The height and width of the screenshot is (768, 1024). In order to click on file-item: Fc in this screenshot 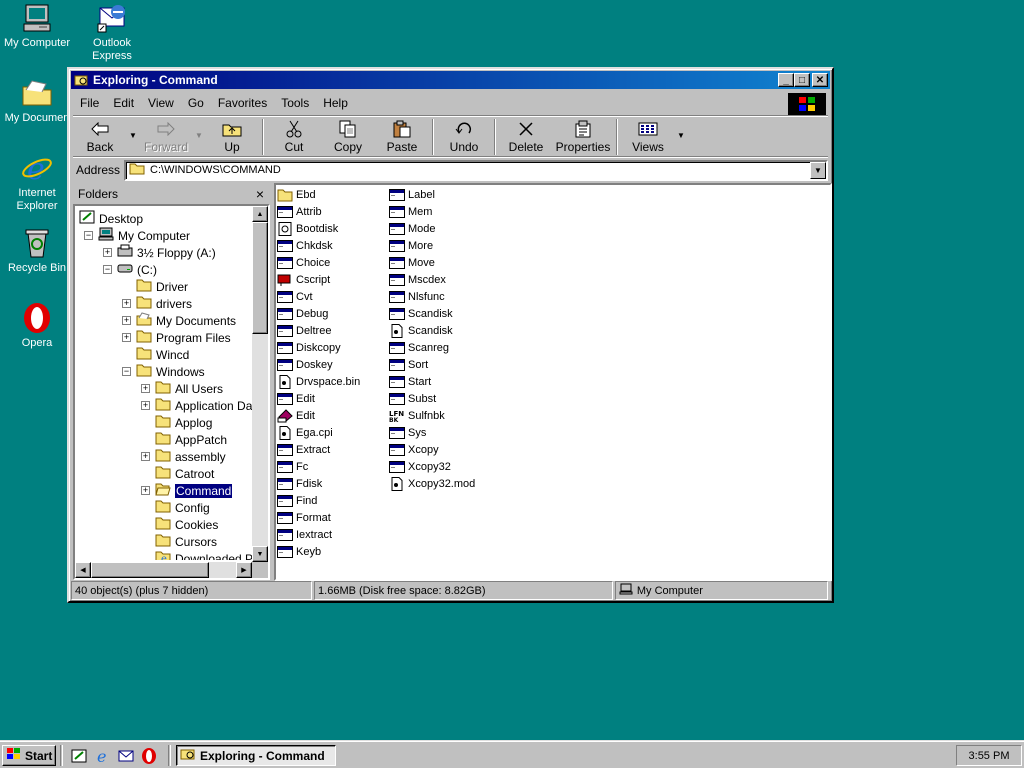, I will do `click(292, 466)`.